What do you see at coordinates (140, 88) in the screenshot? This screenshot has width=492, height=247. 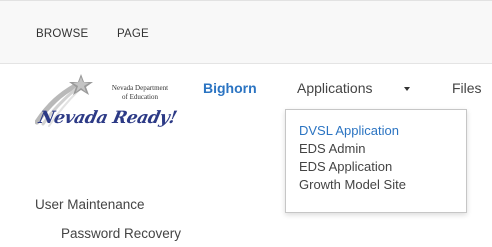 I see `logo-department-line1: Nevada Department` at bounding box center [140, 88].